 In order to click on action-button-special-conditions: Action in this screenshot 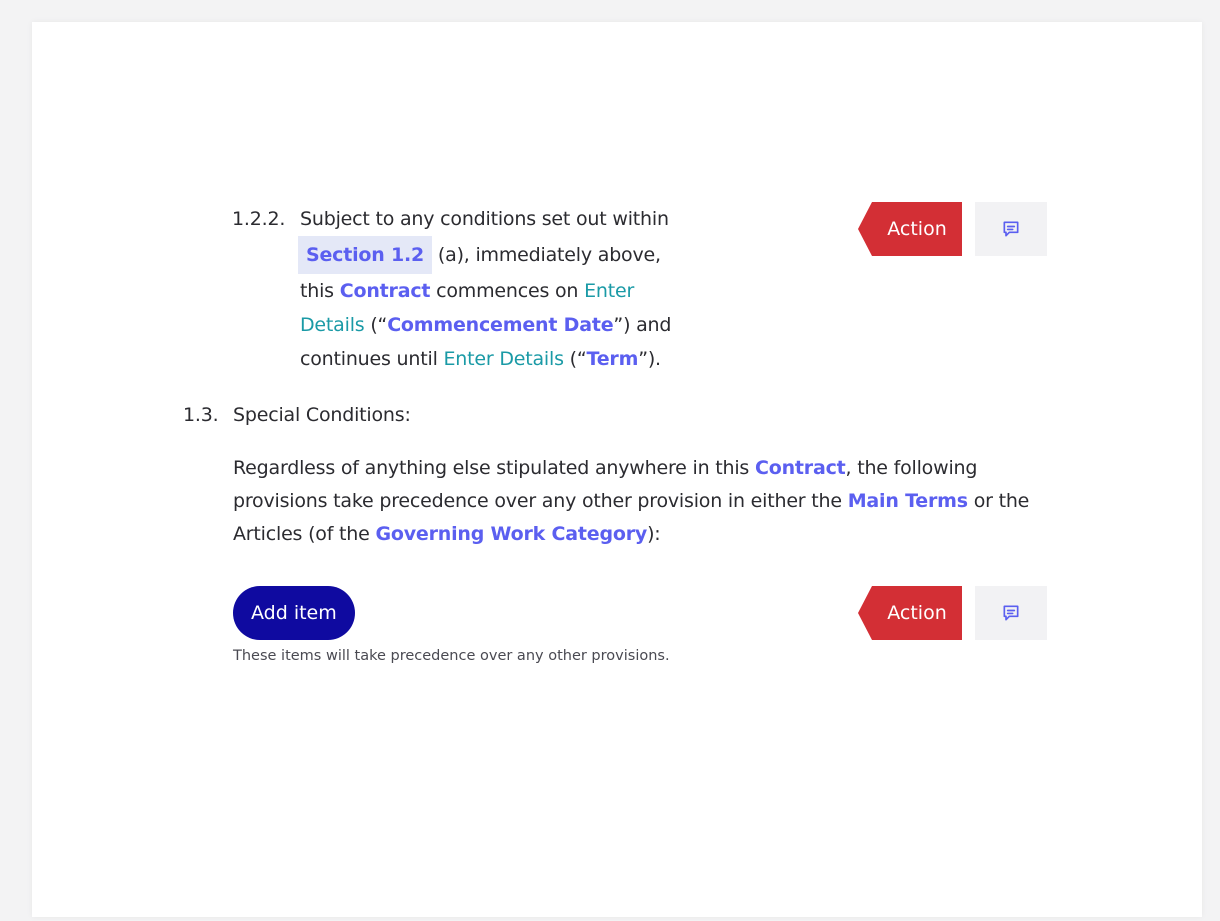, I will do `click(910, 613)`.